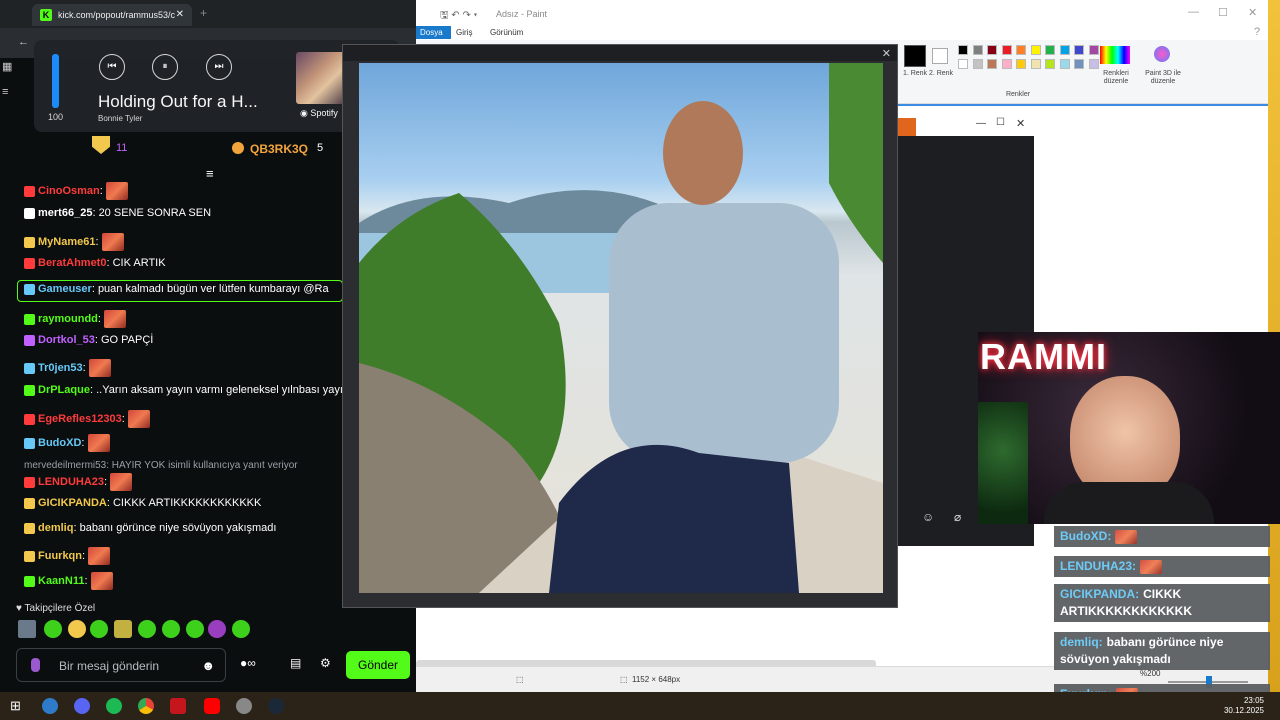  What do you see at coordinates (325, 663) in the screenshot?
I see `settings-icon: ⚙` at bounding box center [325, 663].